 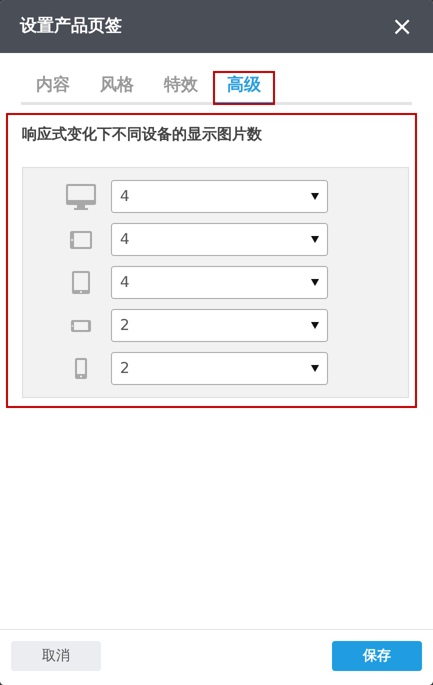 I want to click on cancel-button: 取消, so click(x=56, y=656).